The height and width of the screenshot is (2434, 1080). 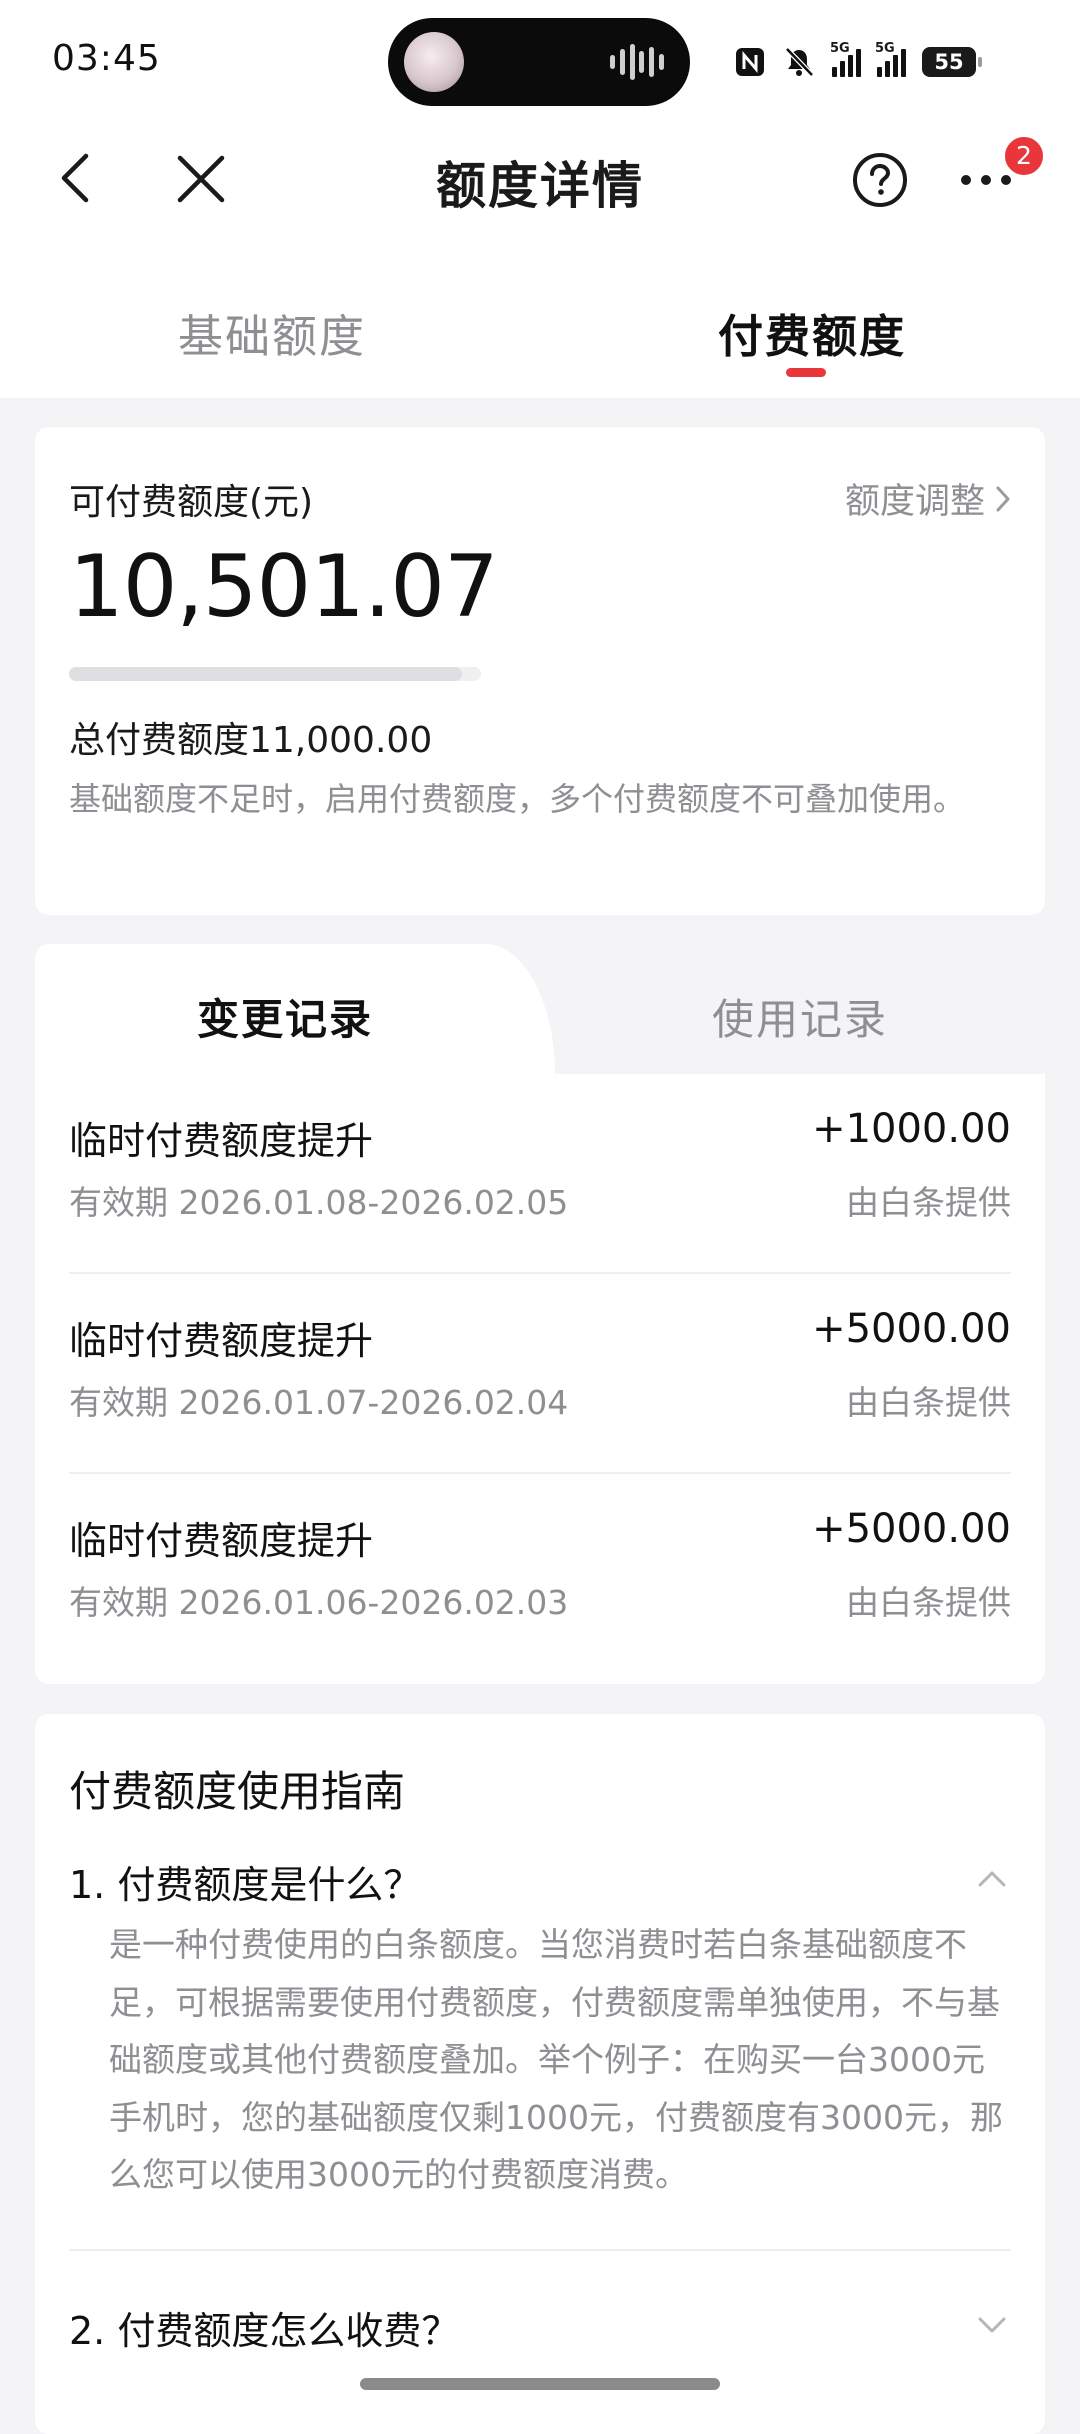 I want to click on chevron-down-icon, so click(x=992, y=2325).